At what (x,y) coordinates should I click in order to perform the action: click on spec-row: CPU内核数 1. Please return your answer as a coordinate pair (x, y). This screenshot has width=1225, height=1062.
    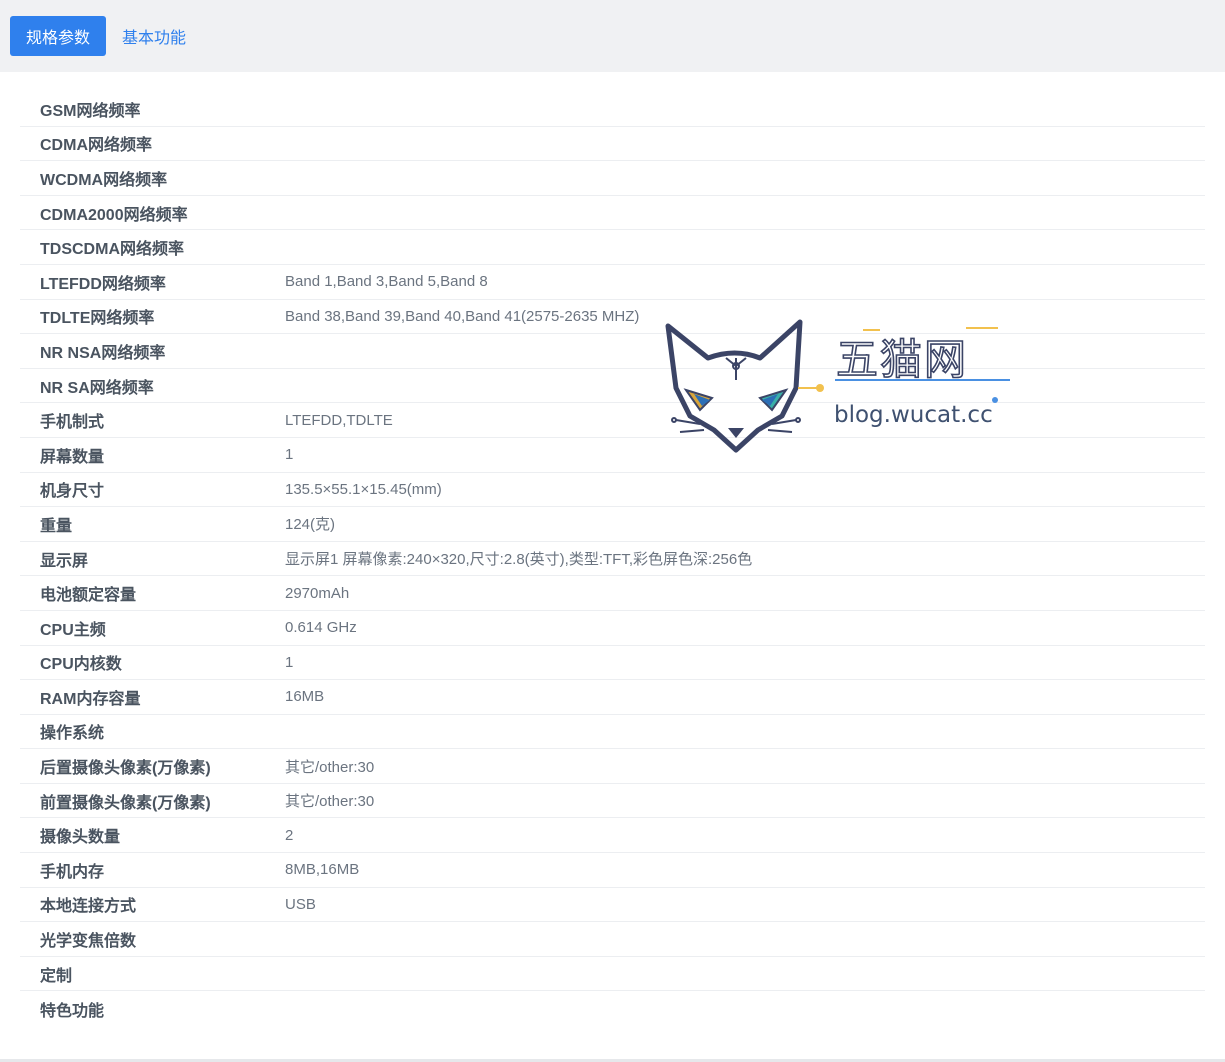
    Looking at the image, I should click on (612, 663).